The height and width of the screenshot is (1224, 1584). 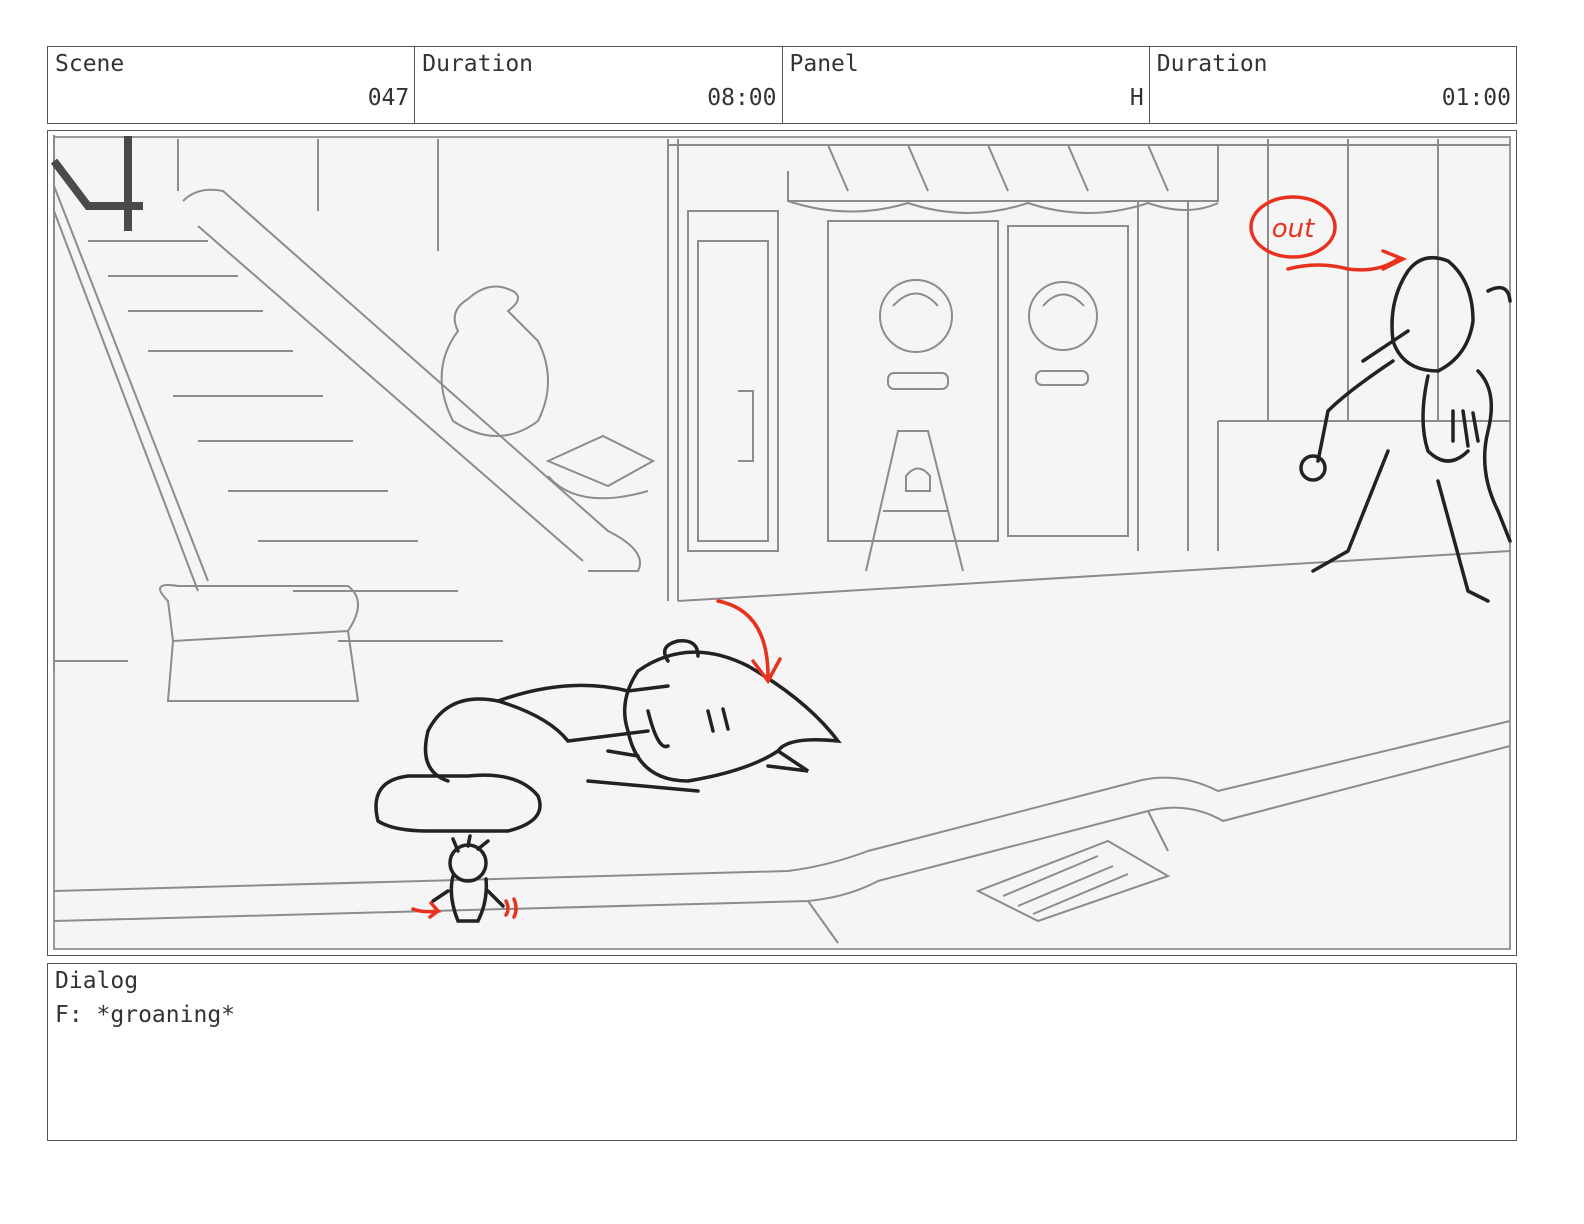 What do you see at coordinates (742, 98) in the screenshot?
I see `scene-duration-value: 08:00` at bounding box center [742, 98].